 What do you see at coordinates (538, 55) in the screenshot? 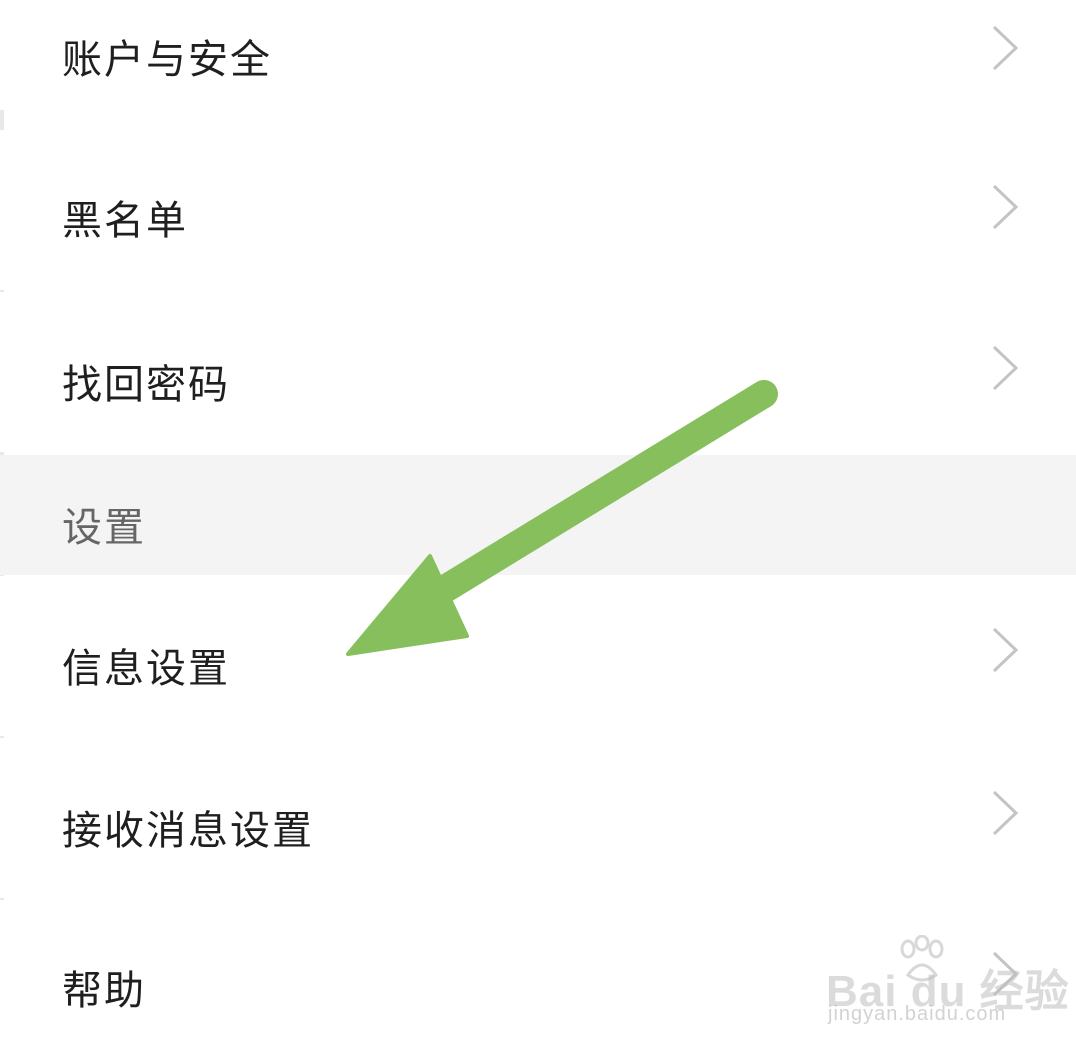
I see `menu-item-account-security: 账户与安全` at bounding box center [538, 55].